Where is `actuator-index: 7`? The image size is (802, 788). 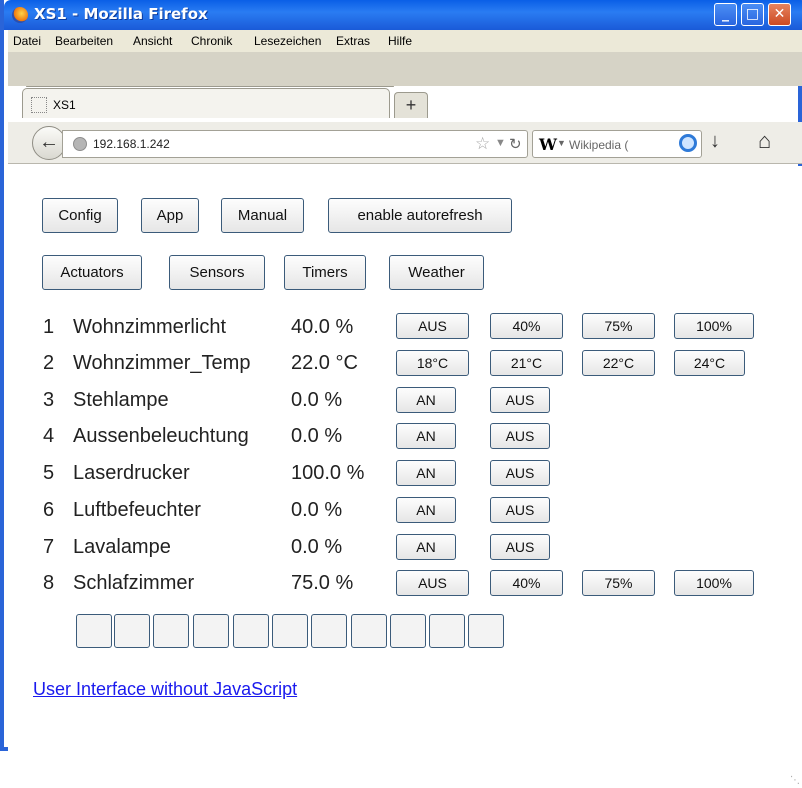 actuator-index: 7 is located at coordinates (49, 547).